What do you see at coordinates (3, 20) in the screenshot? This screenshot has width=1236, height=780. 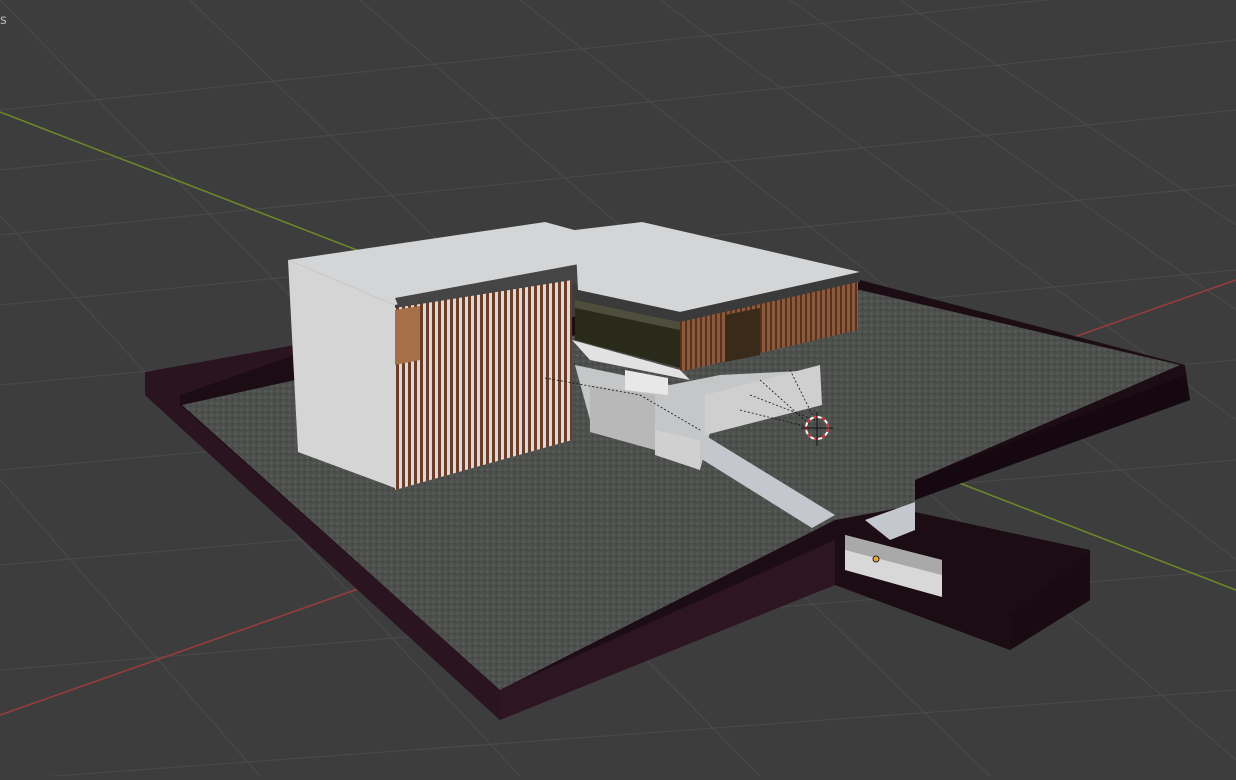 I see `viewport-corner-label: s` at bounding box center [3, 20].